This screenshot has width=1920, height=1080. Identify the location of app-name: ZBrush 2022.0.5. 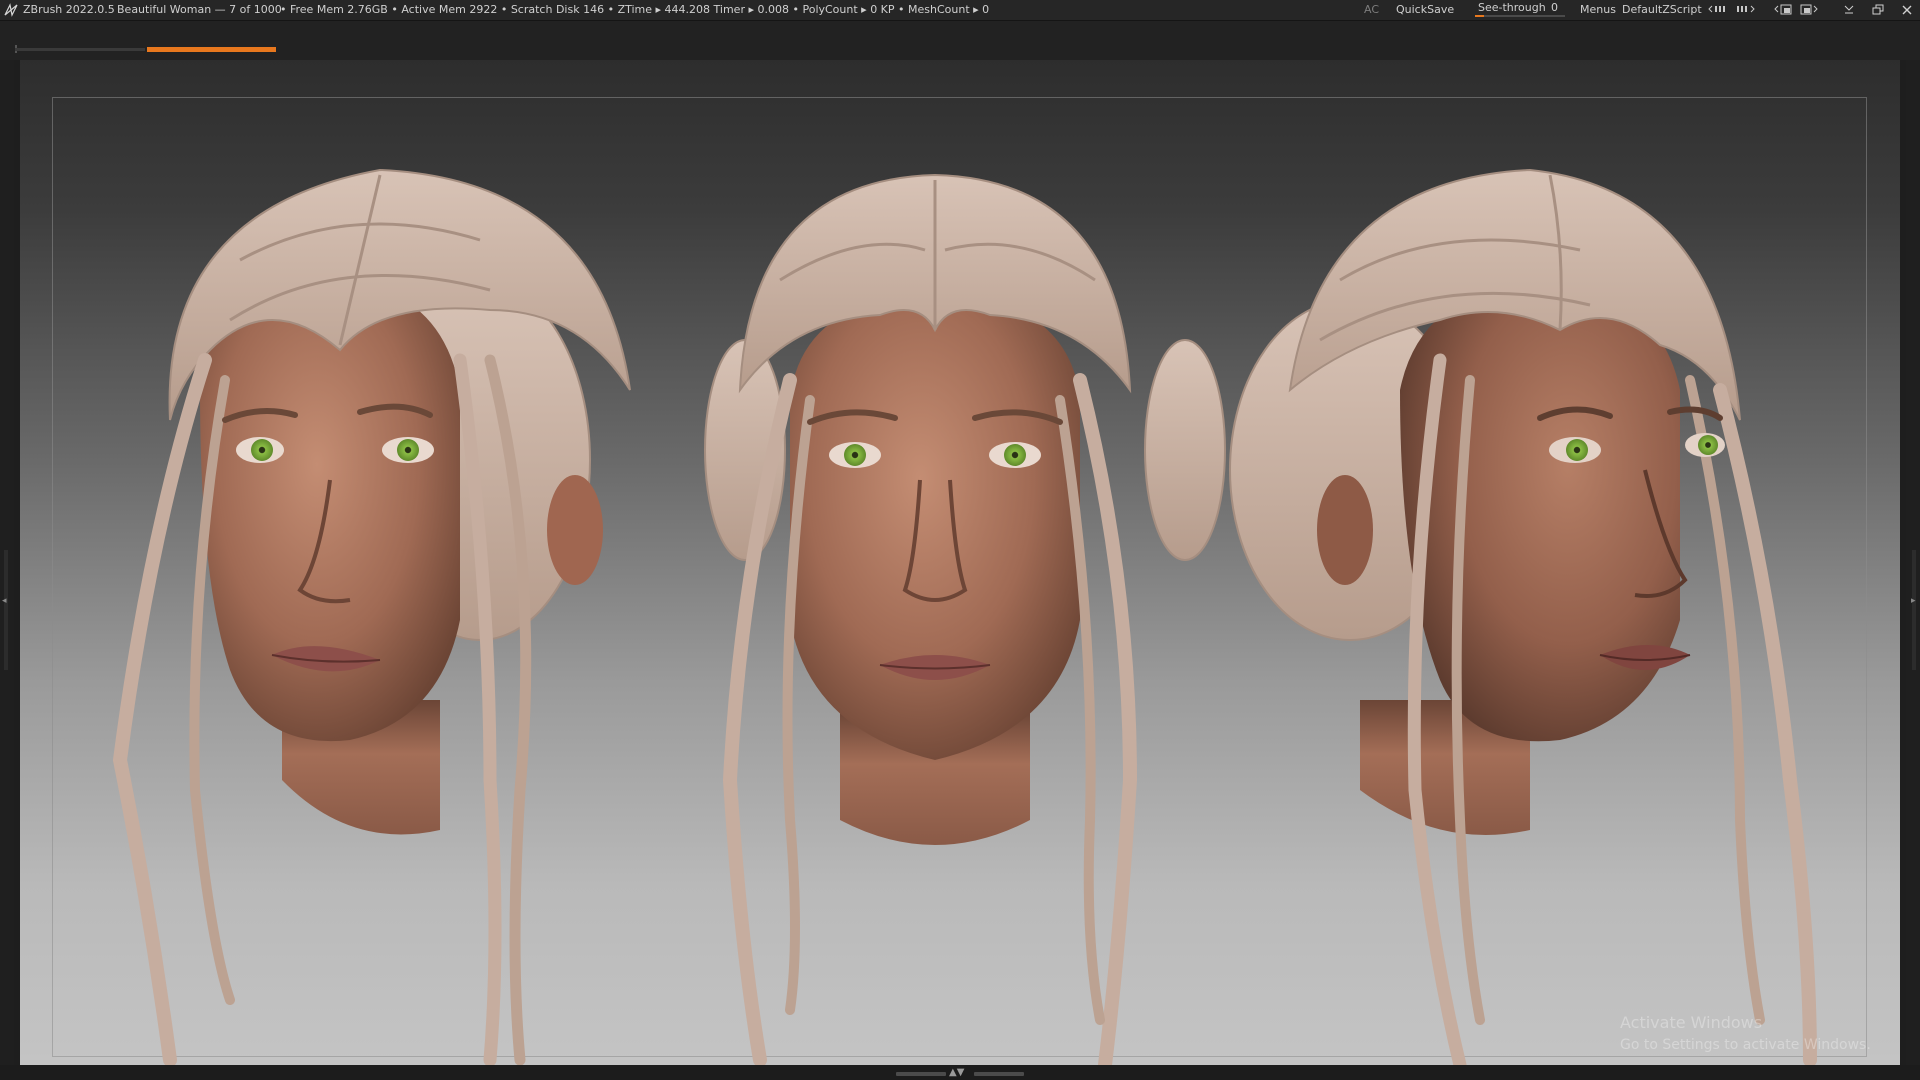
(69, 9).